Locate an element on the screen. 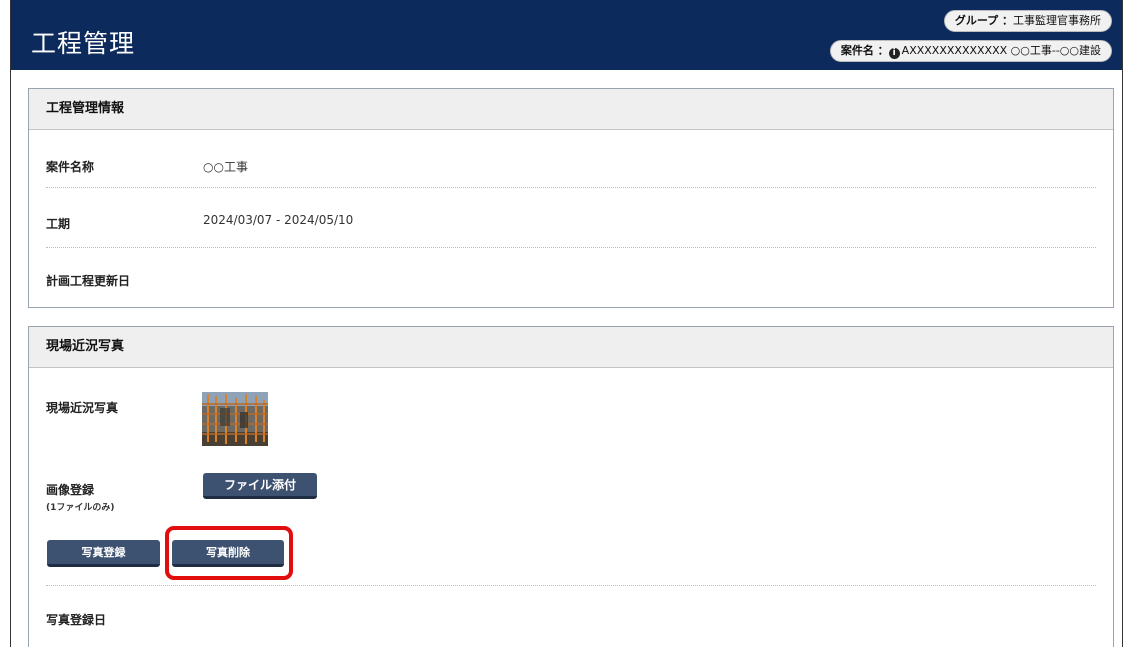 Image resolution: width=1131 pixels, height=647 pixels. case-value: AXXXXXXXXXXXXX ○○工事--○○建設 is located at coordinates (1001, 50).